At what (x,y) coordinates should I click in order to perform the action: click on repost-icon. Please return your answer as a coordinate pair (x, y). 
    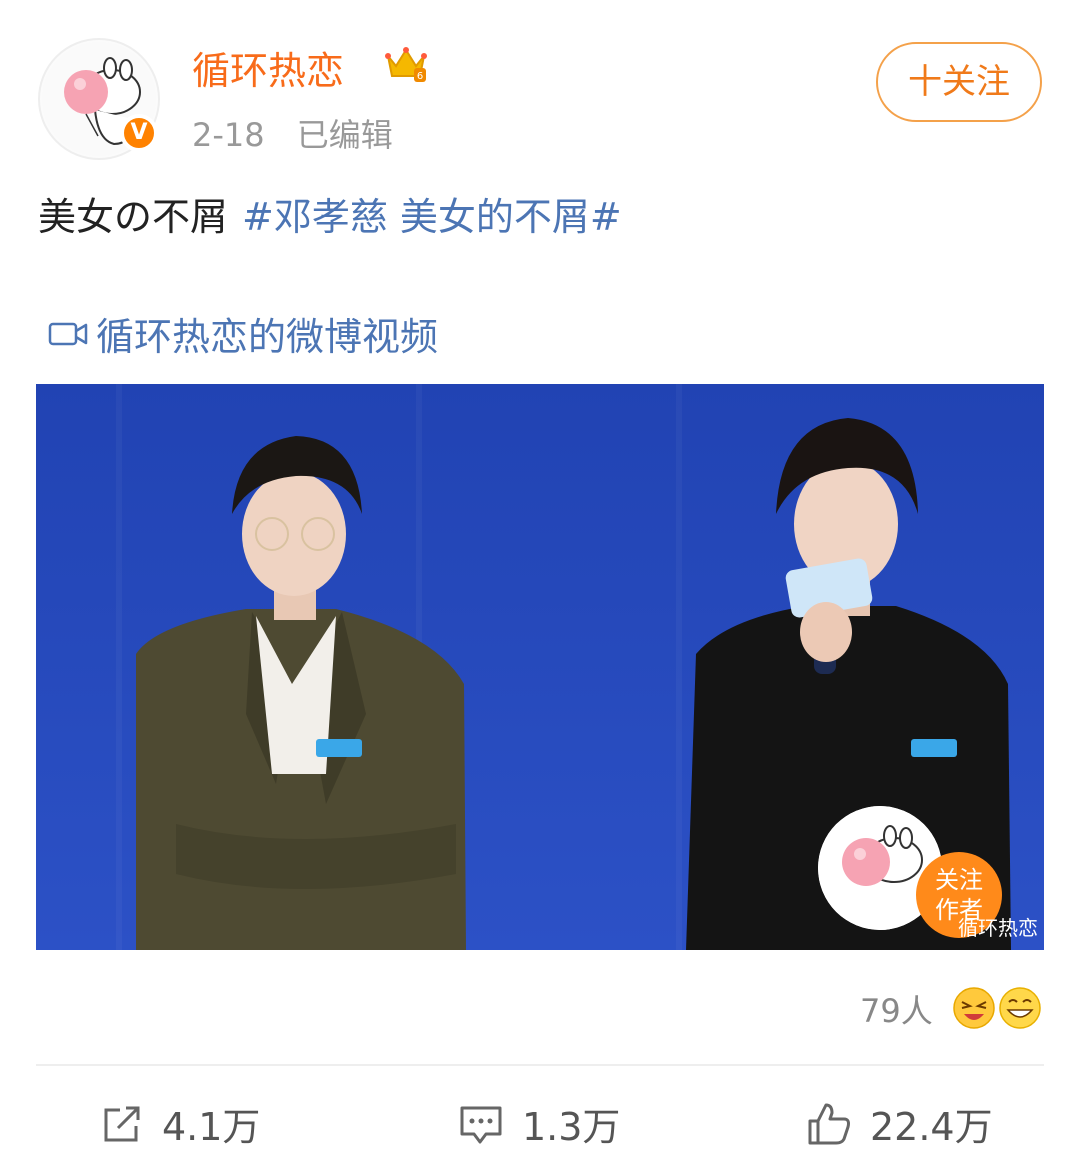
    Looking at the image, I should click on (122, 1123).